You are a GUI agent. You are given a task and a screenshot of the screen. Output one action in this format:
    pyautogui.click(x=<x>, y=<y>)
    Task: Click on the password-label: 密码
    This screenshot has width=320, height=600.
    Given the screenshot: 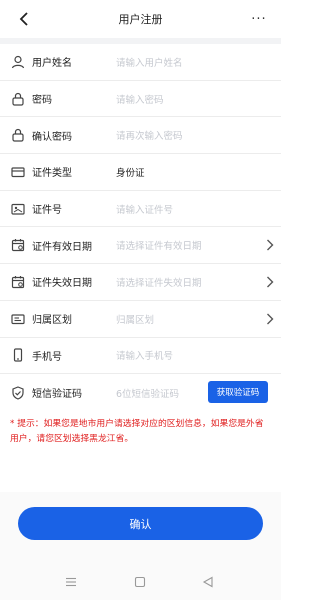 What is the action you would take?
    pyautogui.click(x=42, y=101)
    